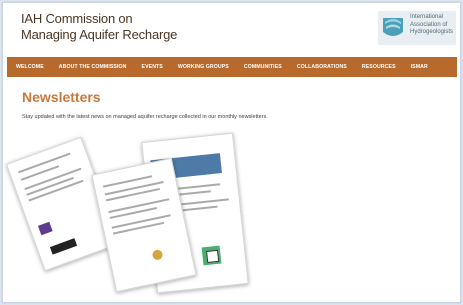  Describe the element at coordinates (77, 18) in the screenshot. I see `site-title-line1: IAH Commission on` at that location.